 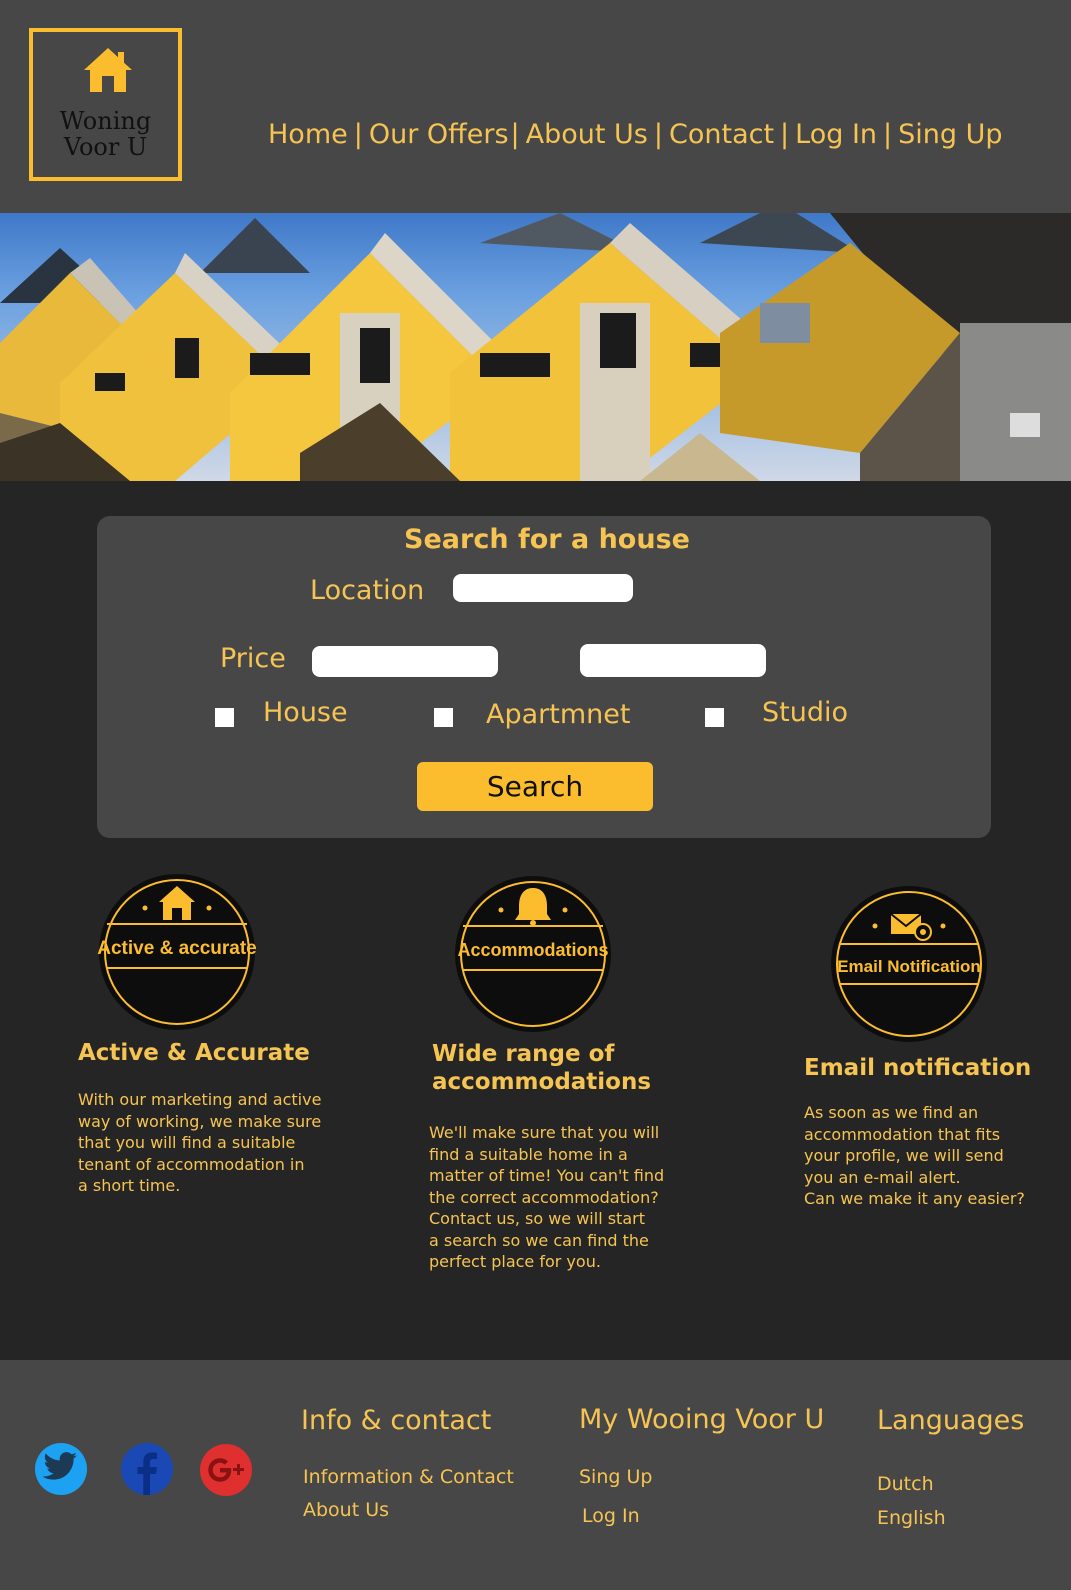 I want to click on footer-link-about-us: About Us, so click(x=346, y=1510).